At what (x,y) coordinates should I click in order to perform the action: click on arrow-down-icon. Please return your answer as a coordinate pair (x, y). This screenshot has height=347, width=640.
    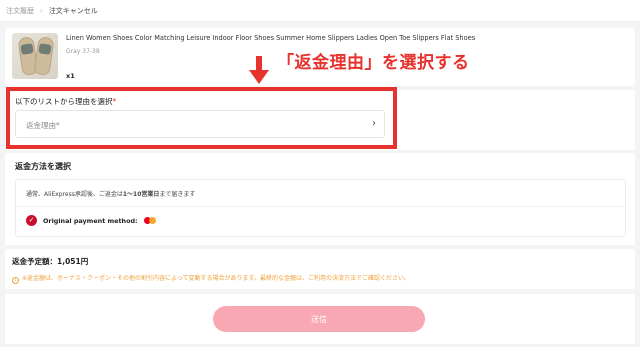
    Looking at the image, I should click on (259, 70).